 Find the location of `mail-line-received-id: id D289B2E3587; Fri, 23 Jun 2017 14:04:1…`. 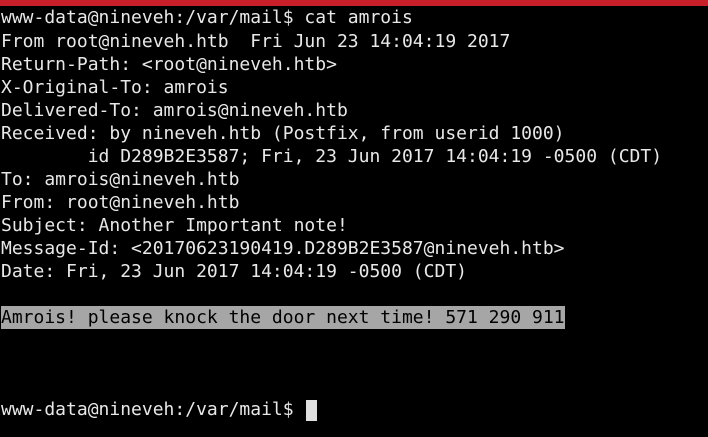

mail-line-received-id: id D289B2E3587; Fri, 23 Jun 2017 14:04:1… is located at coordinates (332, 156).